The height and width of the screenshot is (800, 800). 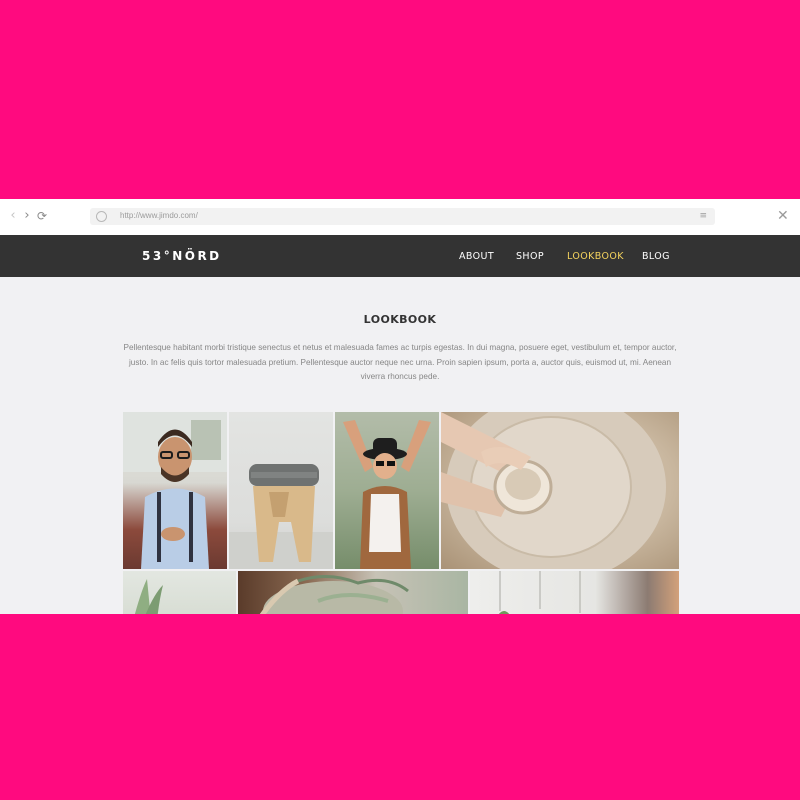 I want to click on plant-photo, so click(x=179, y=592).